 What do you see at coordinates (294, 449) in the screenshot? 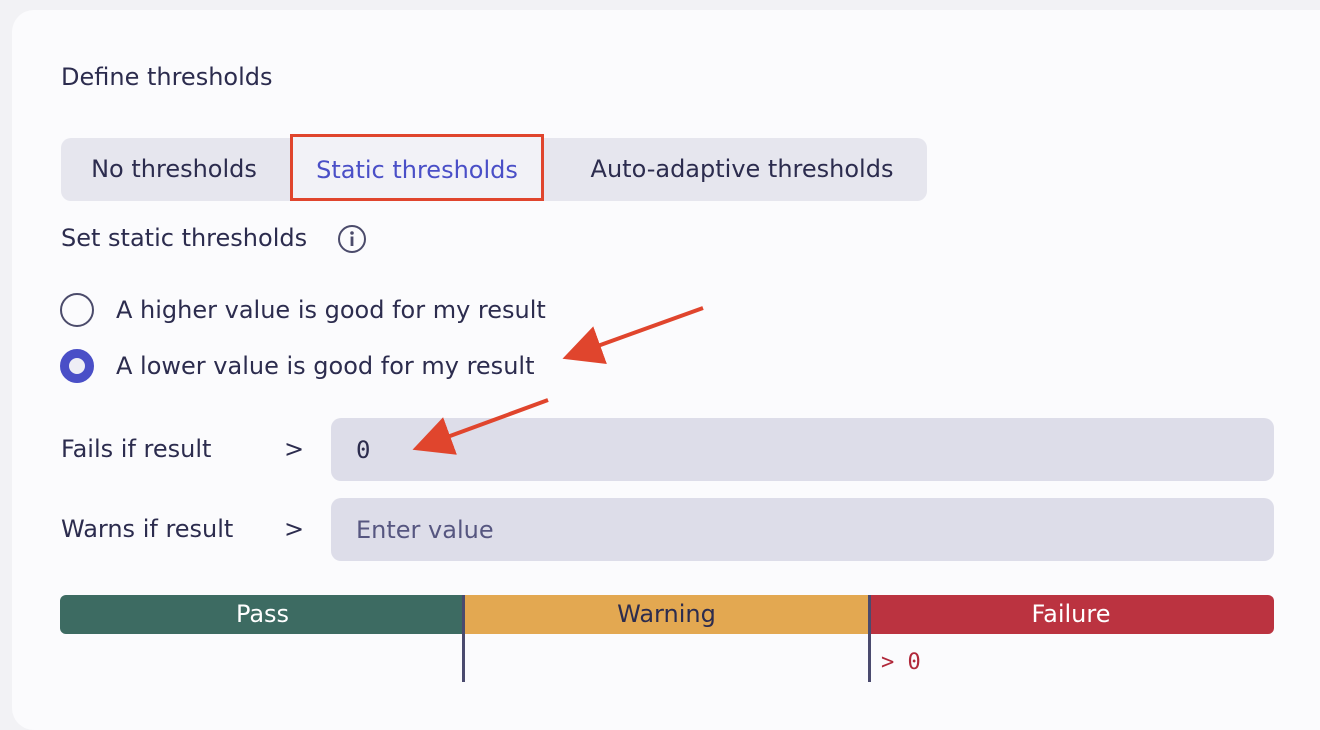
I see `fails-operator: >` at bounding box center [294, 449].